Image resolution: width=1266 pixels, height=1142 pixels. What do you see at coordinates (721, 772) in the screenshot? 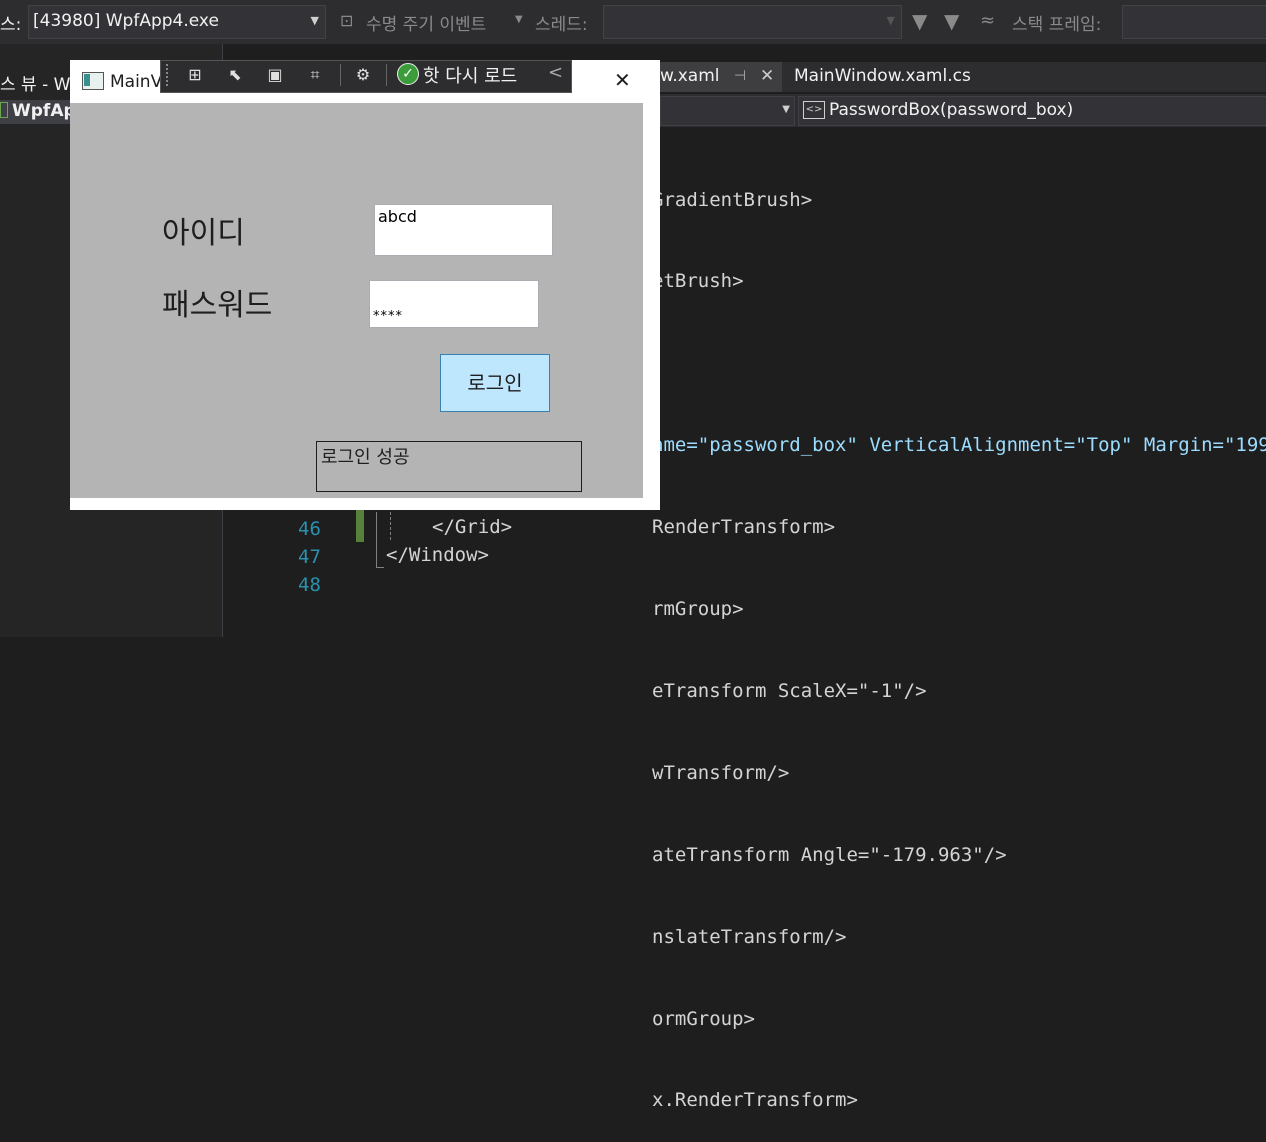
I see `code-line: wTransform/>` at bounding box center [721, 772].